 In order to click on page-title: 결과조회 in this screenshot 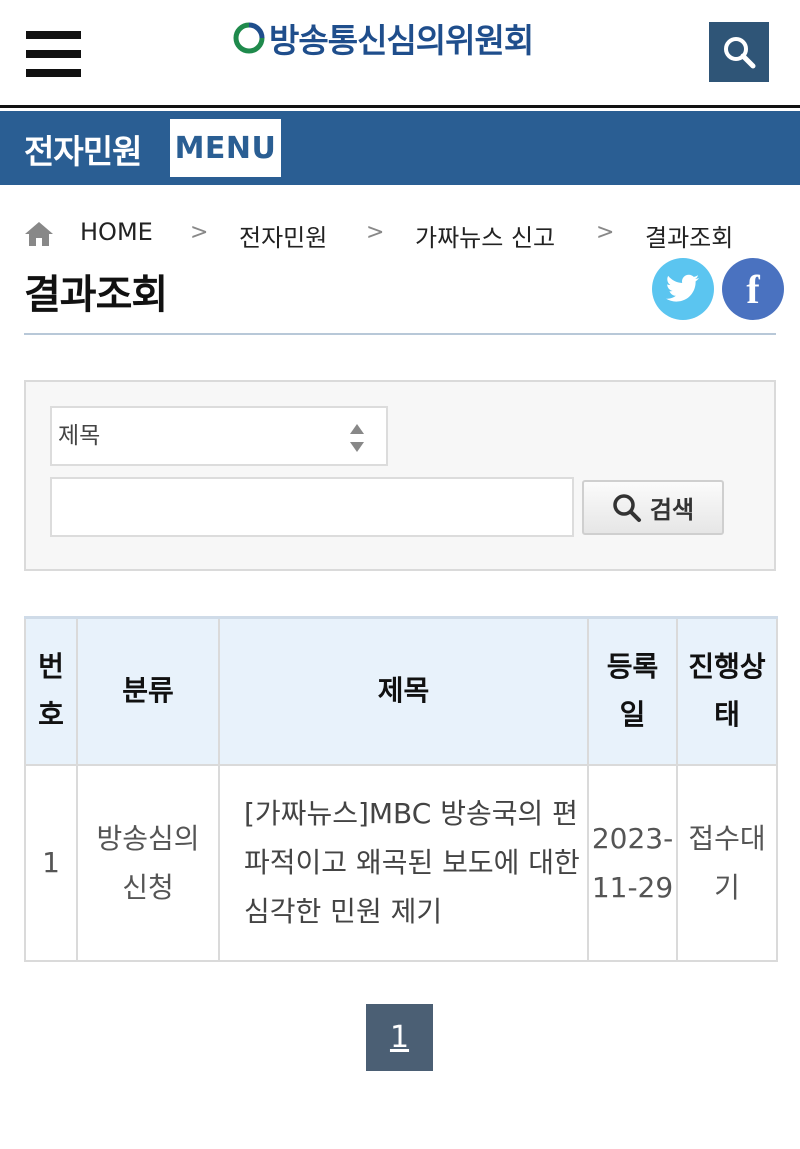, I will do `click(96, 295)`.